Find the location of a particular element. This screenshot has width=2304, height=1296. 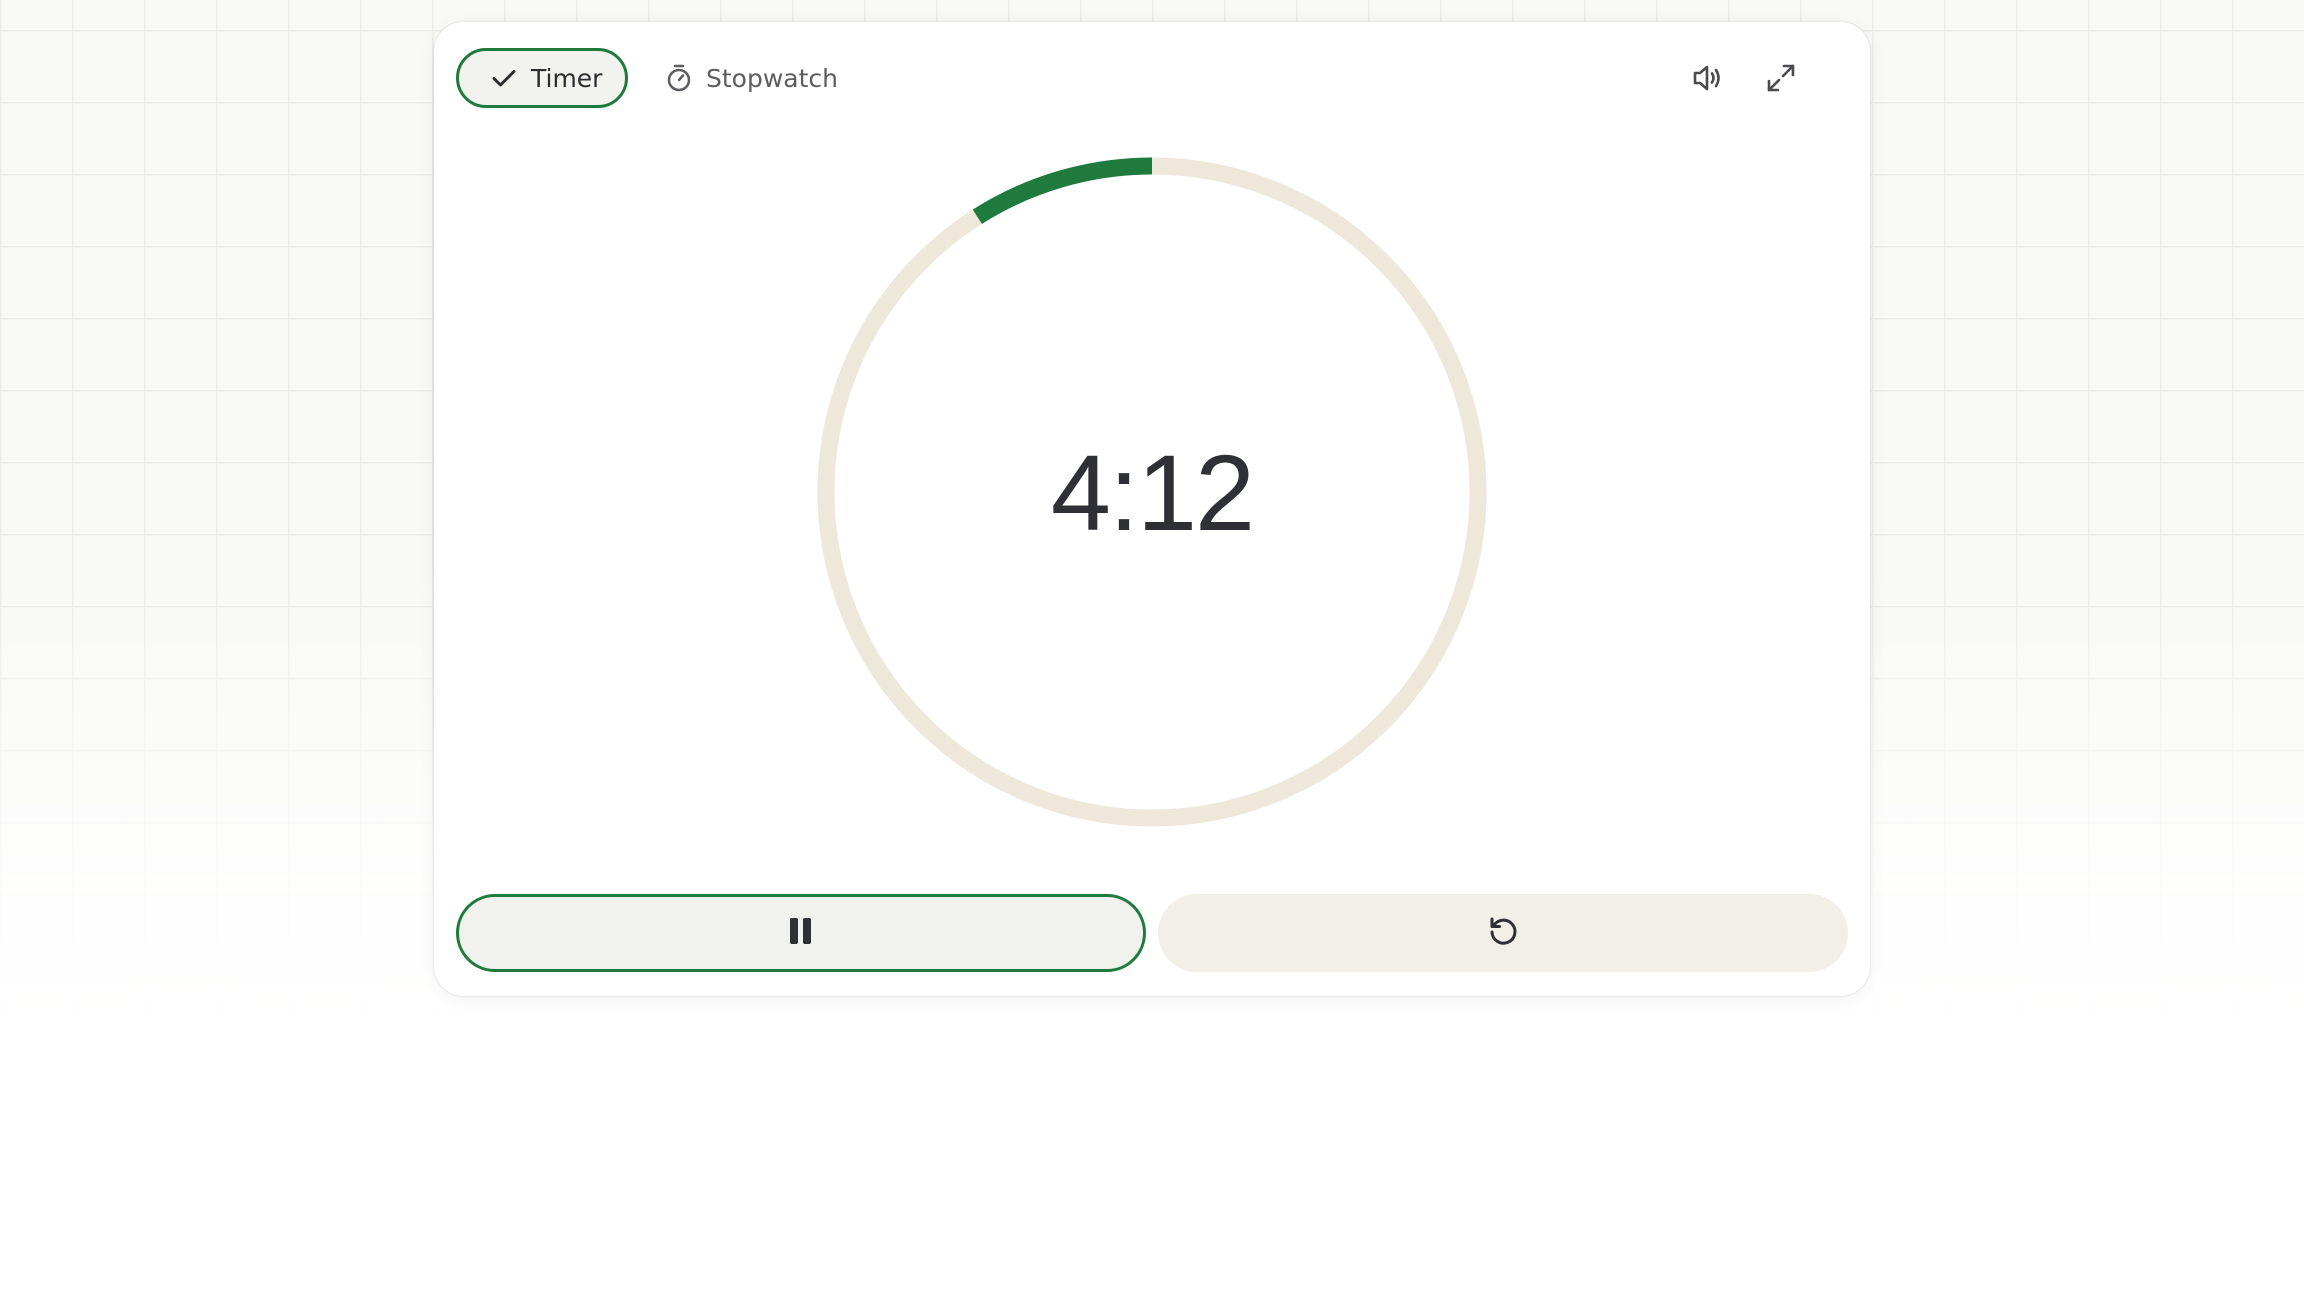

time-remaining: 4:12 is located at coordinates (1152, 492).